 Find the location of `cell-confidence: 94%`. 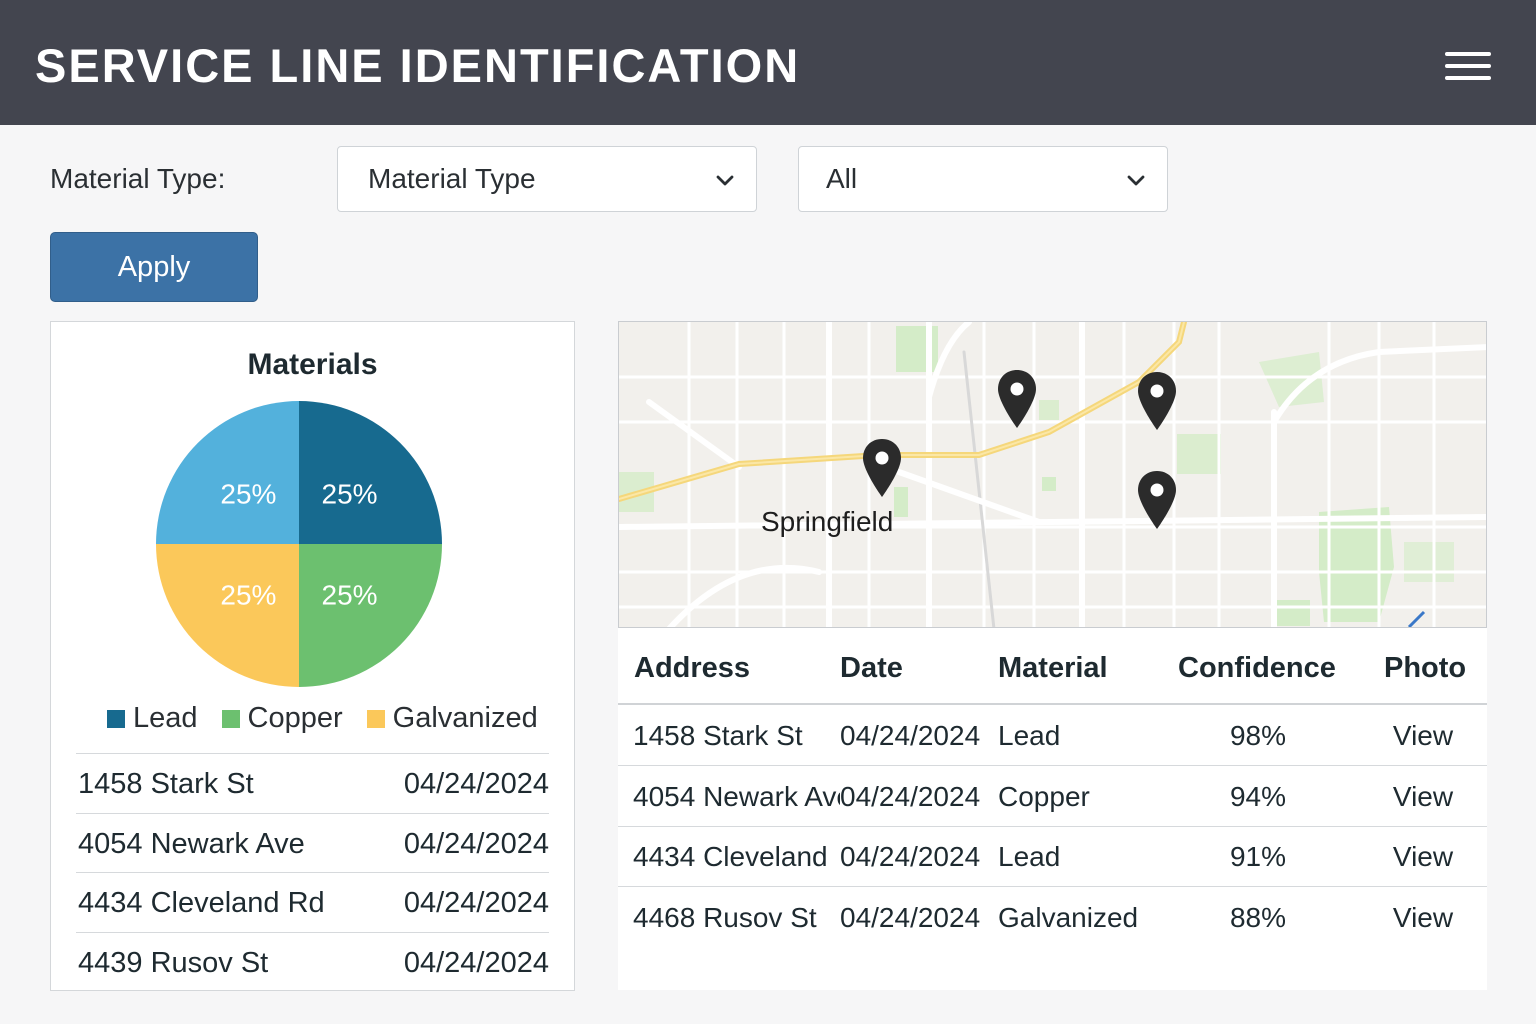

cell-confidence: 94% is located at coordinates (1258, 796).